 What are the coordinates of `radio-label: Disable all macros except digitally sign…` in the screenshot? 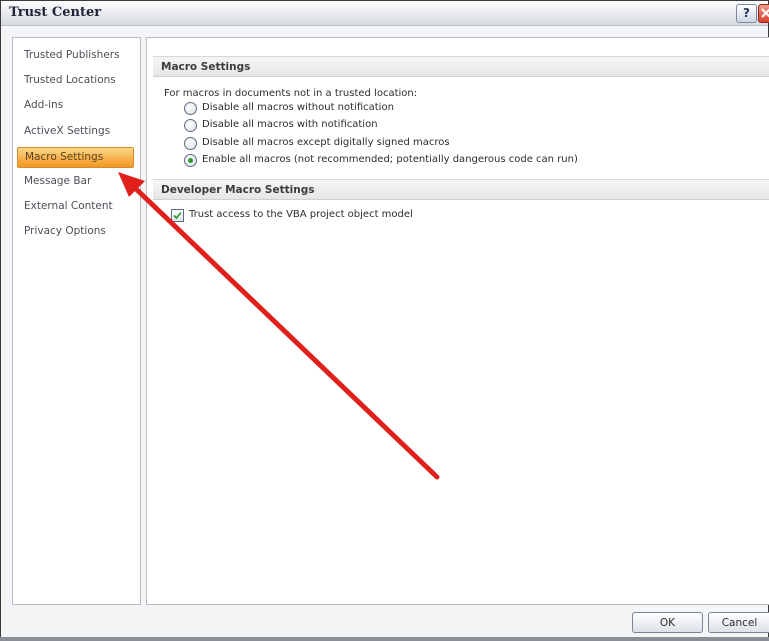 It's located at (326, 142).